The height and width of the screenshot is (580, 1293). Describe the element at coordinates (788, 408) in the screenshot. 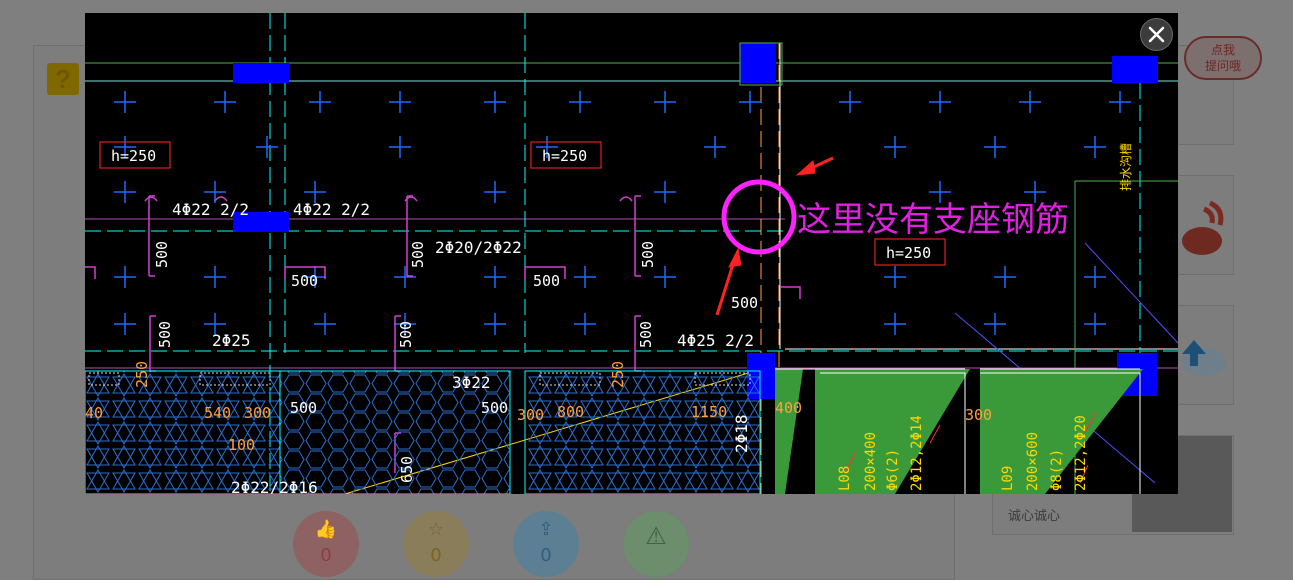

I see `dim-label: 400` at that location.